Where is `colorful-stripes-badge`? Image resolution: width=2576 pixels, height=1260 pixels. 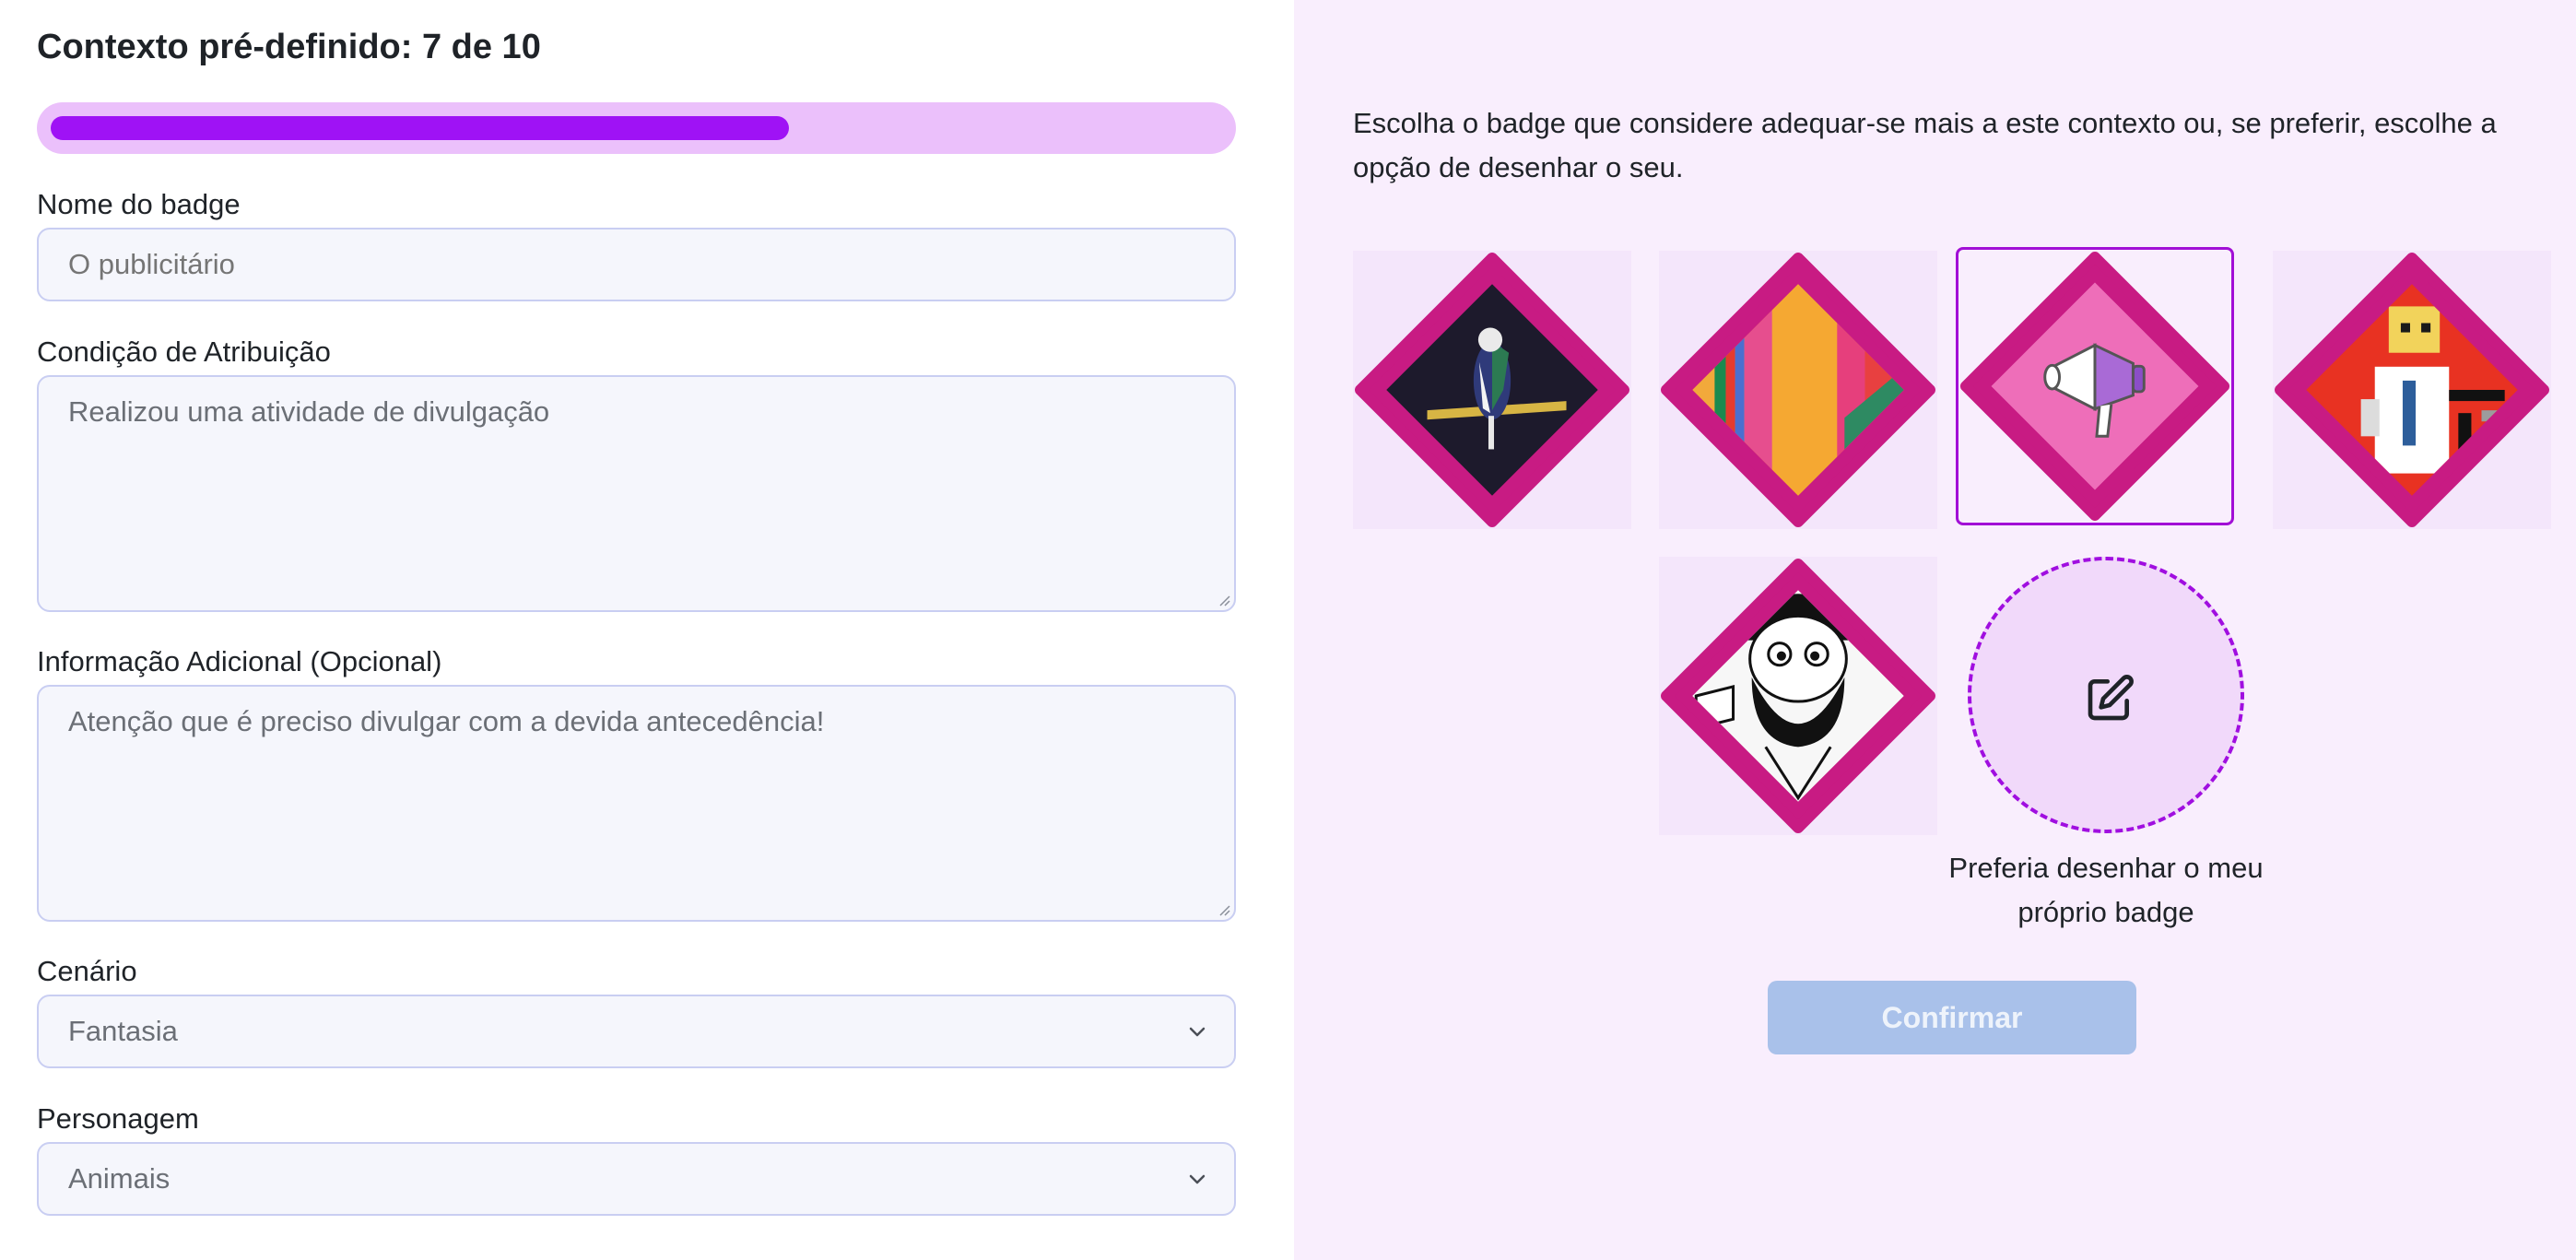
colorful-stripes-badge is located at coordinates (1798, 390).